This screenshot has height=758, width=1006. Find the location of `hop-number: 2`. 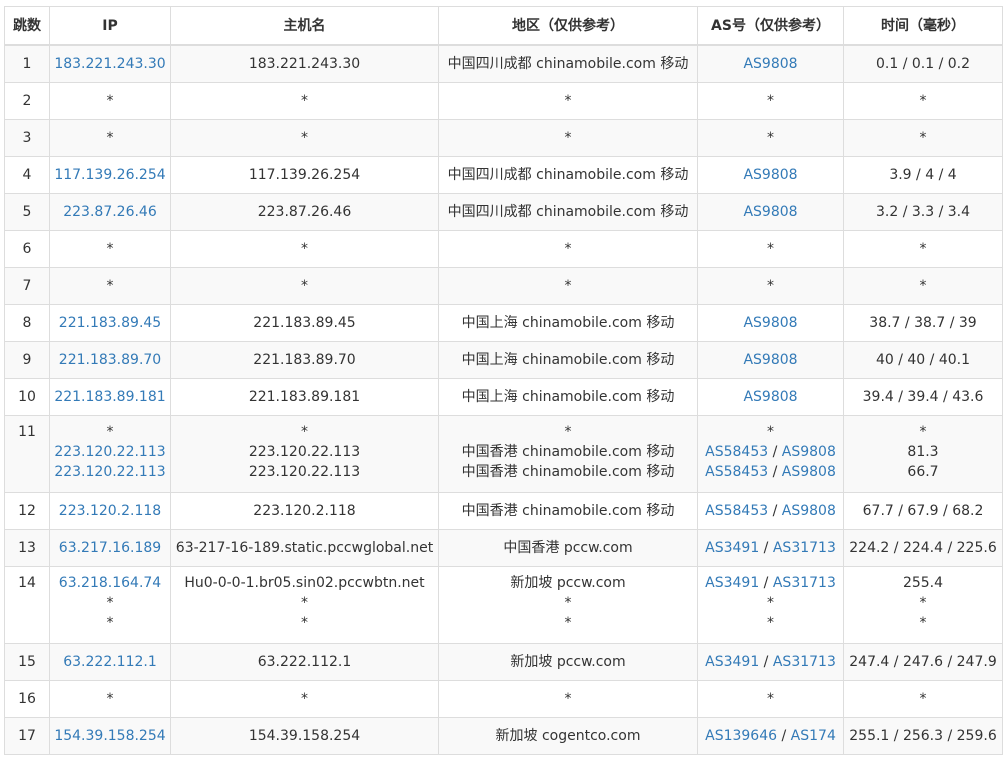

hop-number: 2 is located at coordinates (27, 100).